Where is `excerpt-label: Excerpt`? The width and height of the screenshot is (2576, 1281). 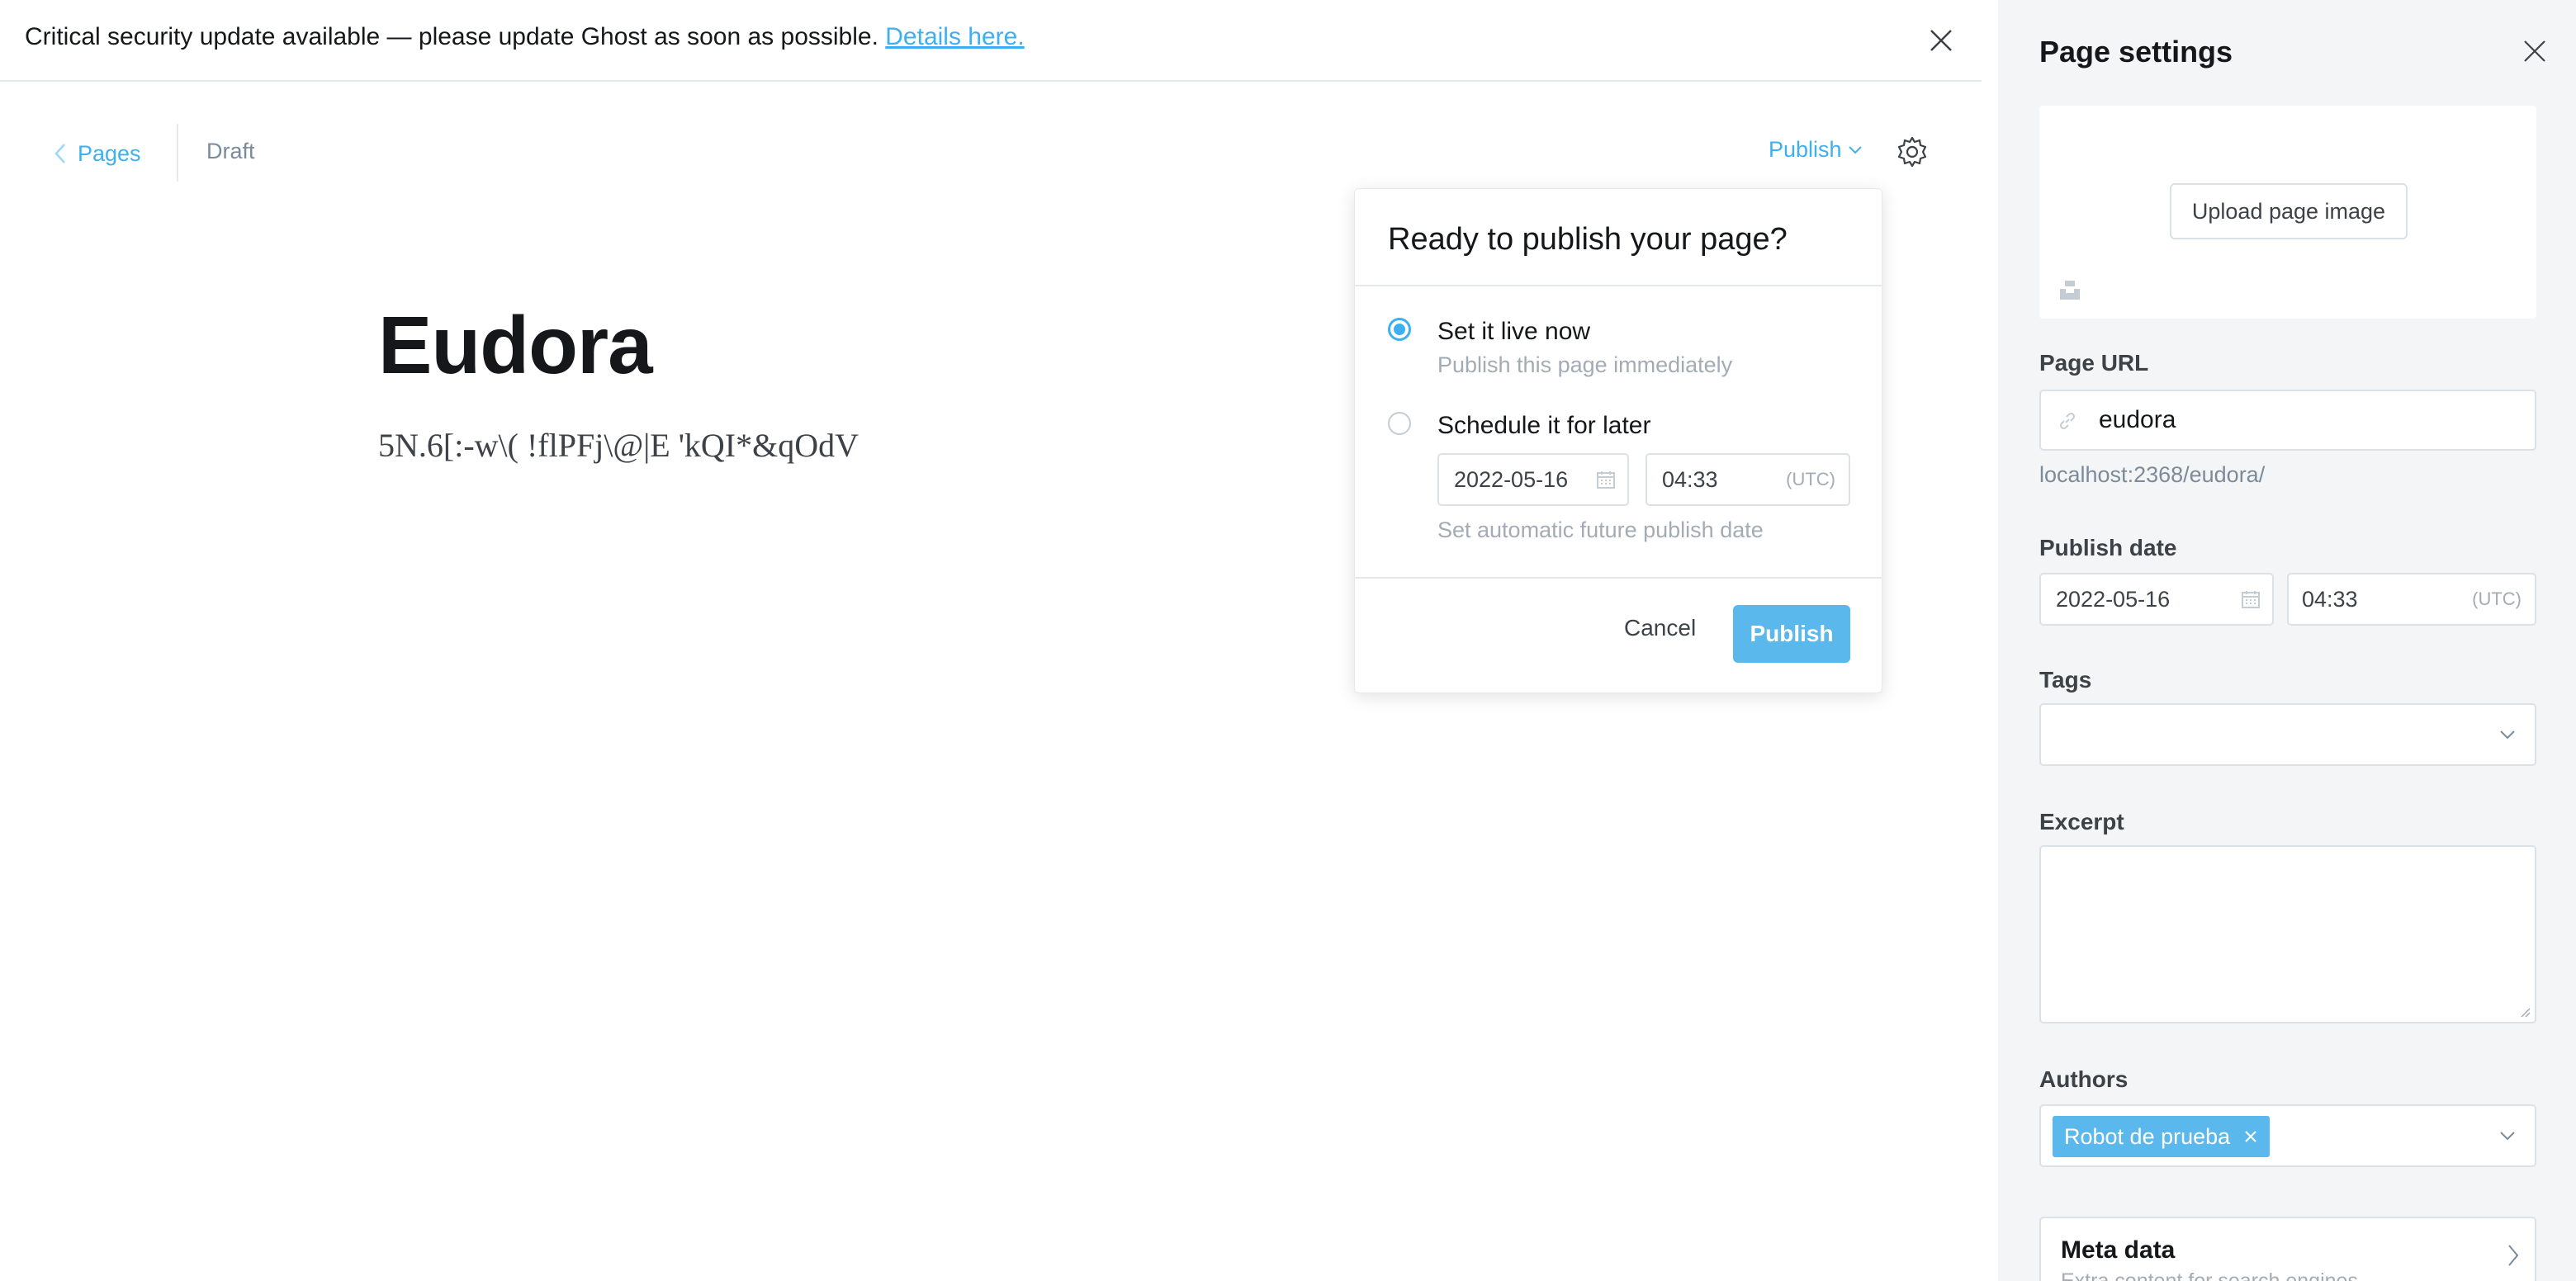 excerpt-label: Excerpt is located at coordinates (2081, 821).